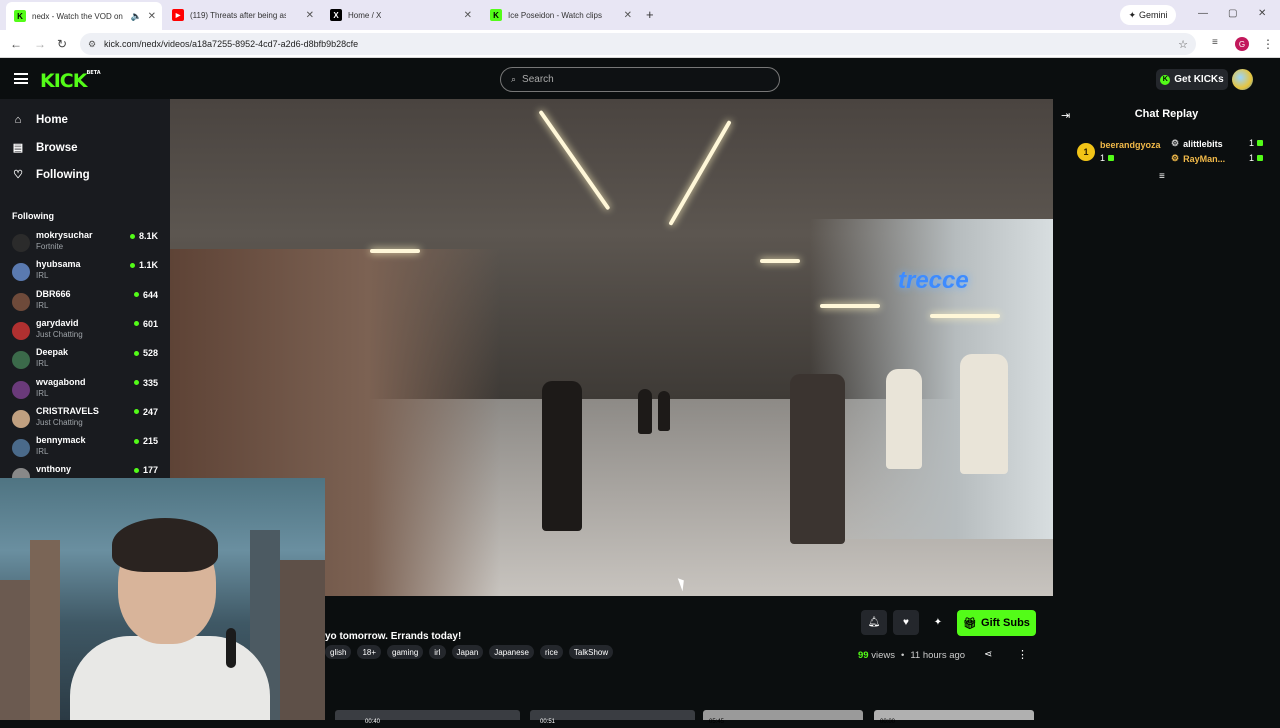 Image resolution: width=1280 pixels, height=728 pixels. Describe the element at coordinates (365, 15) in the screenshot. I see `tab-label: Home / X` at that location.